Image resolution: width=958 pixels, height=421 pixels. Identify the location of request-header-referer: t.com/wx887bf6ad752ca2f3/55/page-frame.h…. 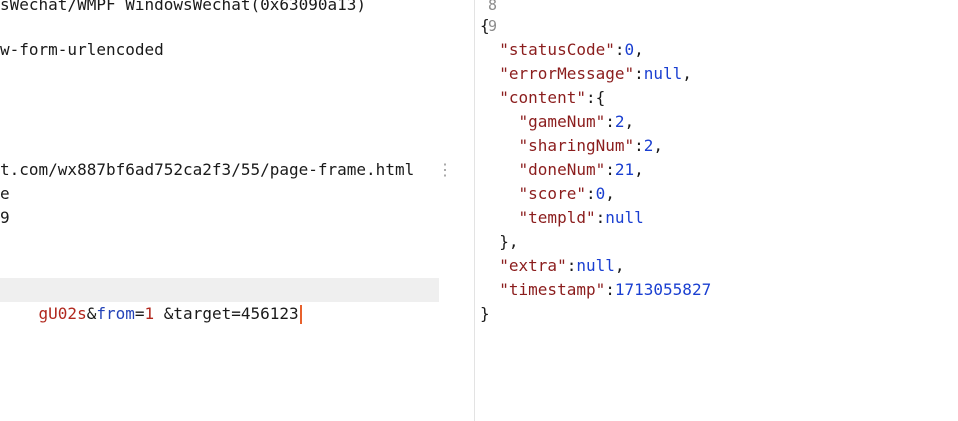
(207, 169).